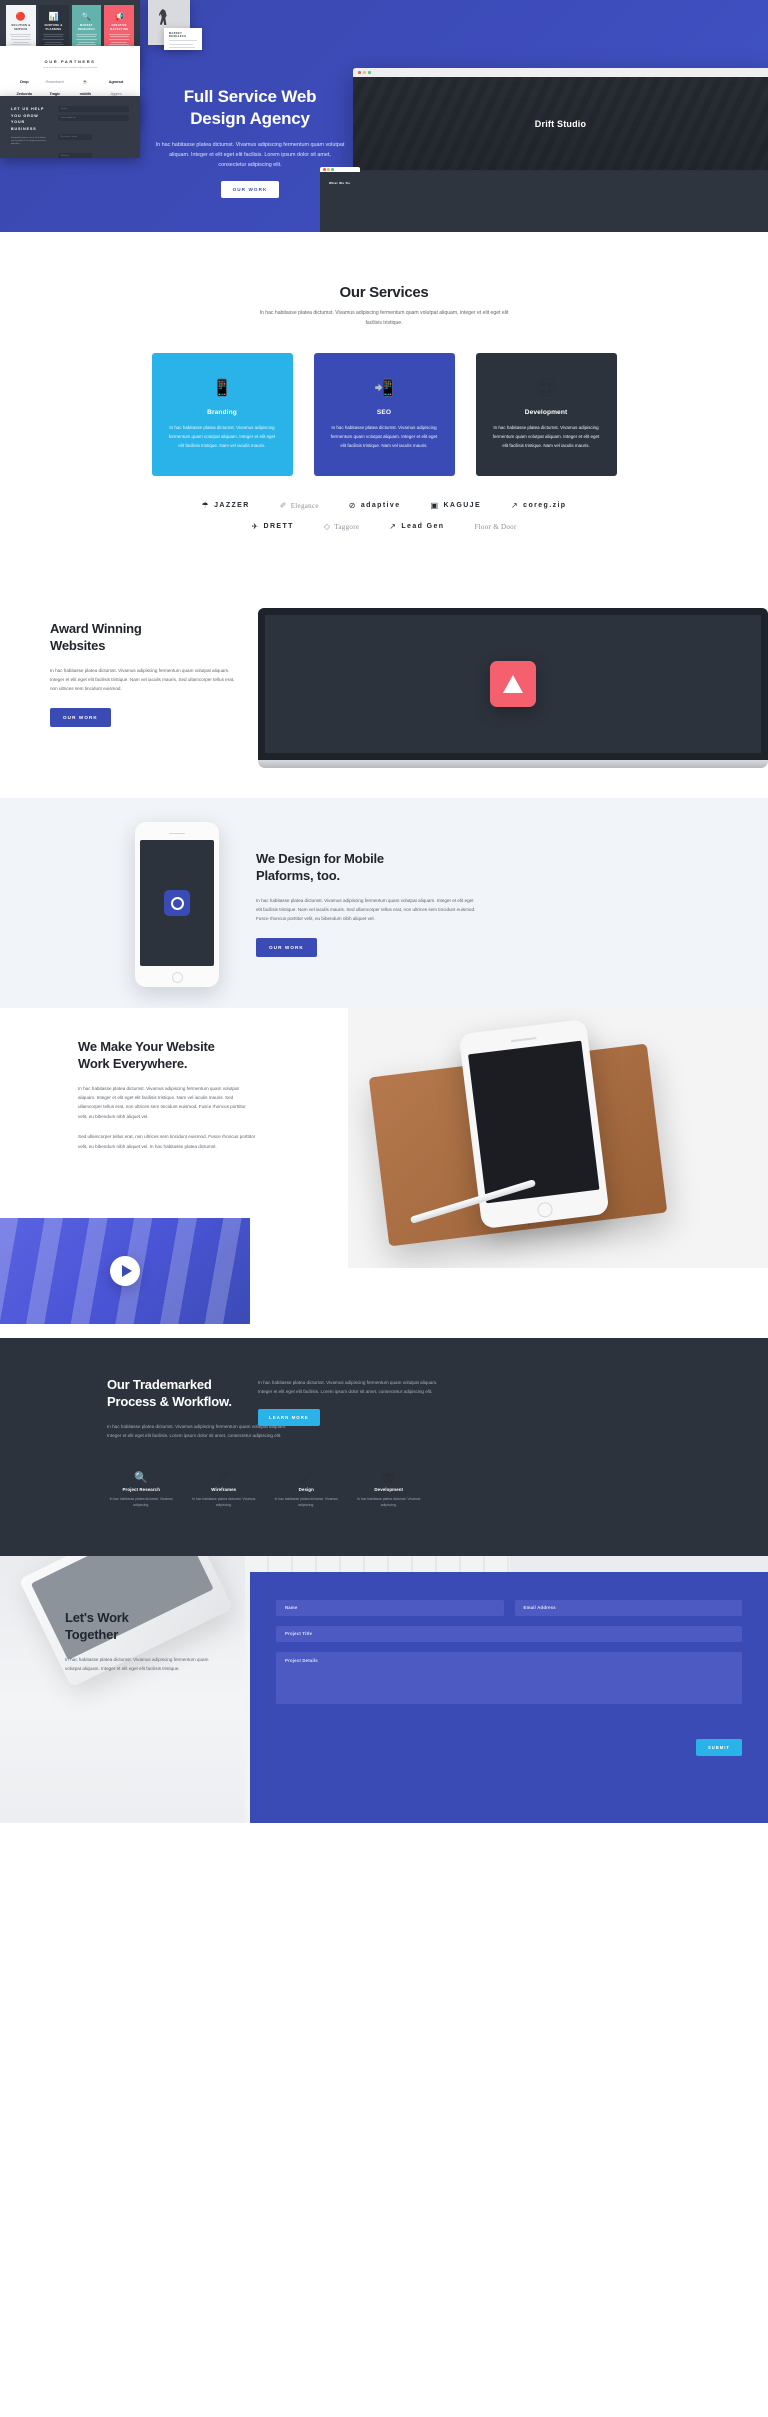 This screenshot has width=768, height=2417. What do you see at coordinates (304, 505) in the screenshot?
I see `client-logo-label: Elegance` at bounding box center [304, 505].